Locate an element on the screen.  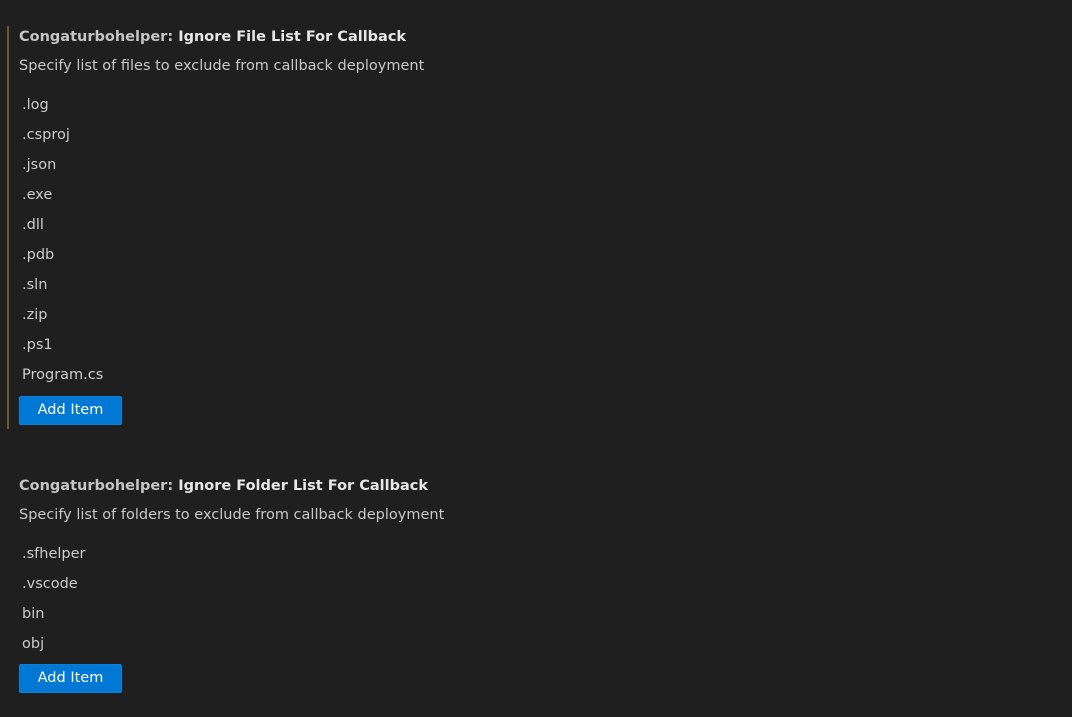
list-item: Program.cs is located at coordinates (270, 375).